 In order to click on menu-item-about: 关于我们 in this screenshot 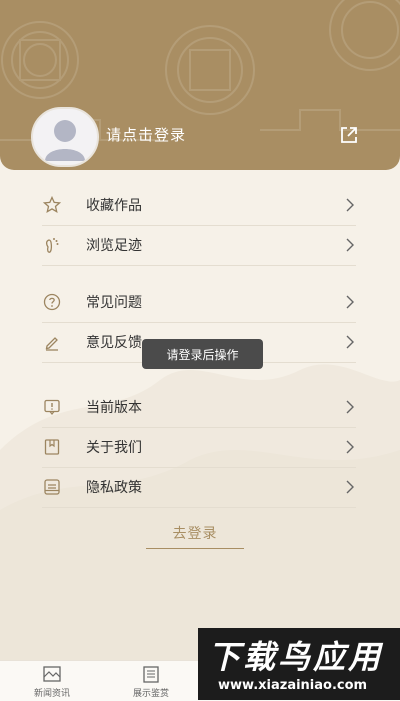, I will do `click(199, 447)`.